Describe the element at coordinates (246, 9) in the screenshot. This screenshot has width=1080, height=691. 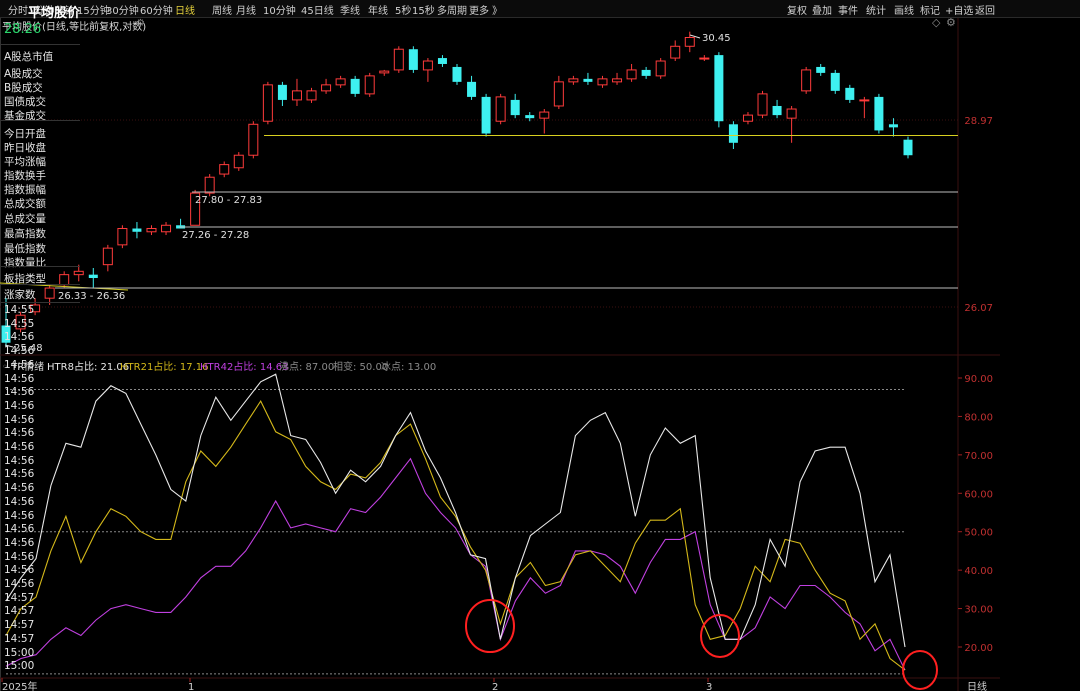
I see `period-tab-8: 月线` at that location.